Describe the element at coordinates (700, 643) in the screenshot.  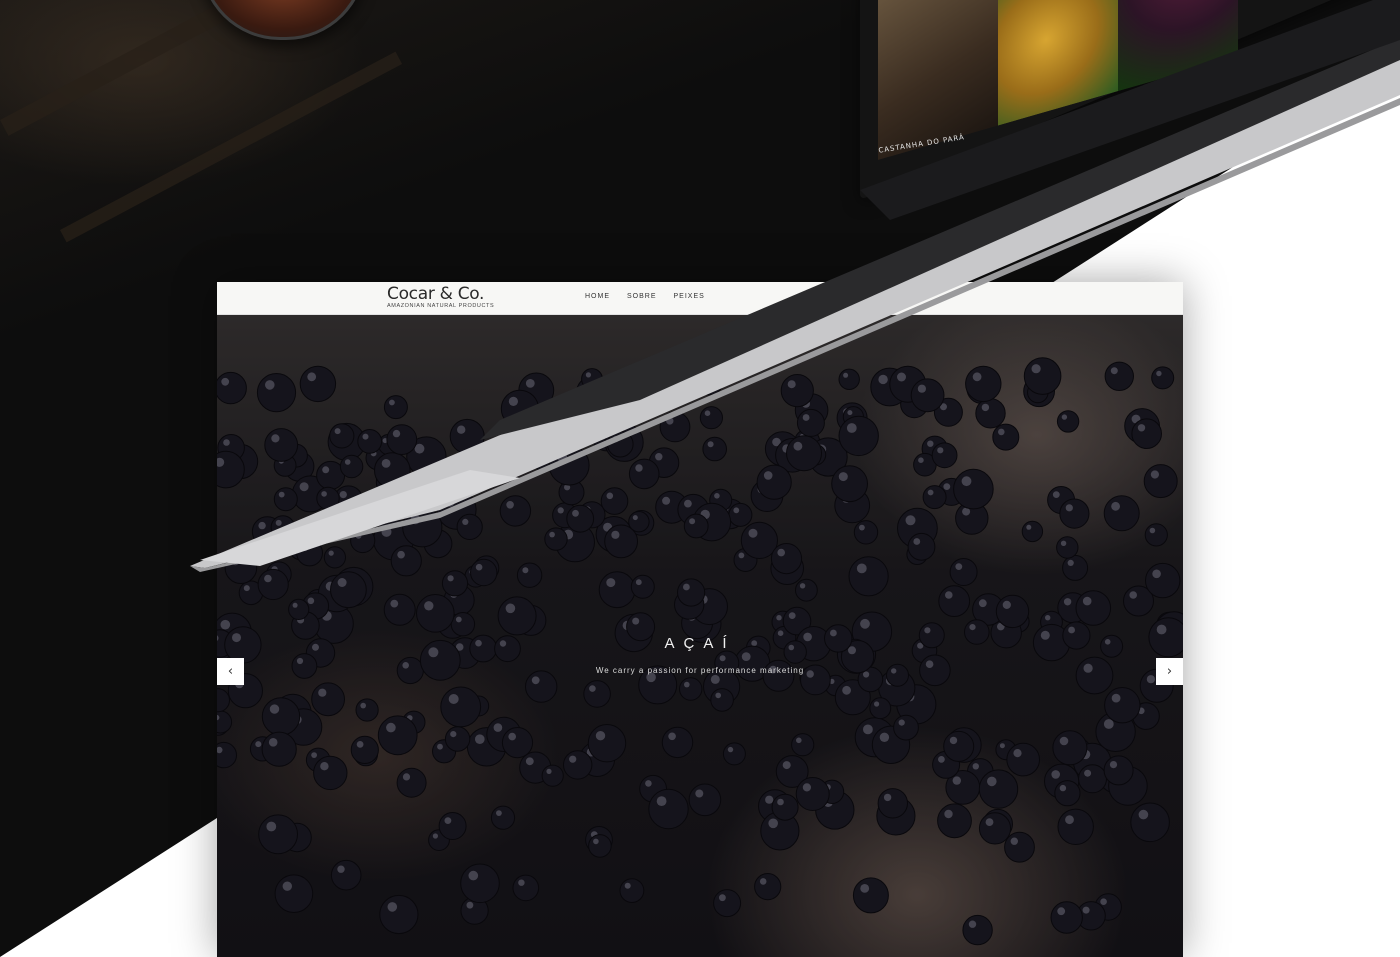
I see `hero-title: AÇAÍ` at that location.